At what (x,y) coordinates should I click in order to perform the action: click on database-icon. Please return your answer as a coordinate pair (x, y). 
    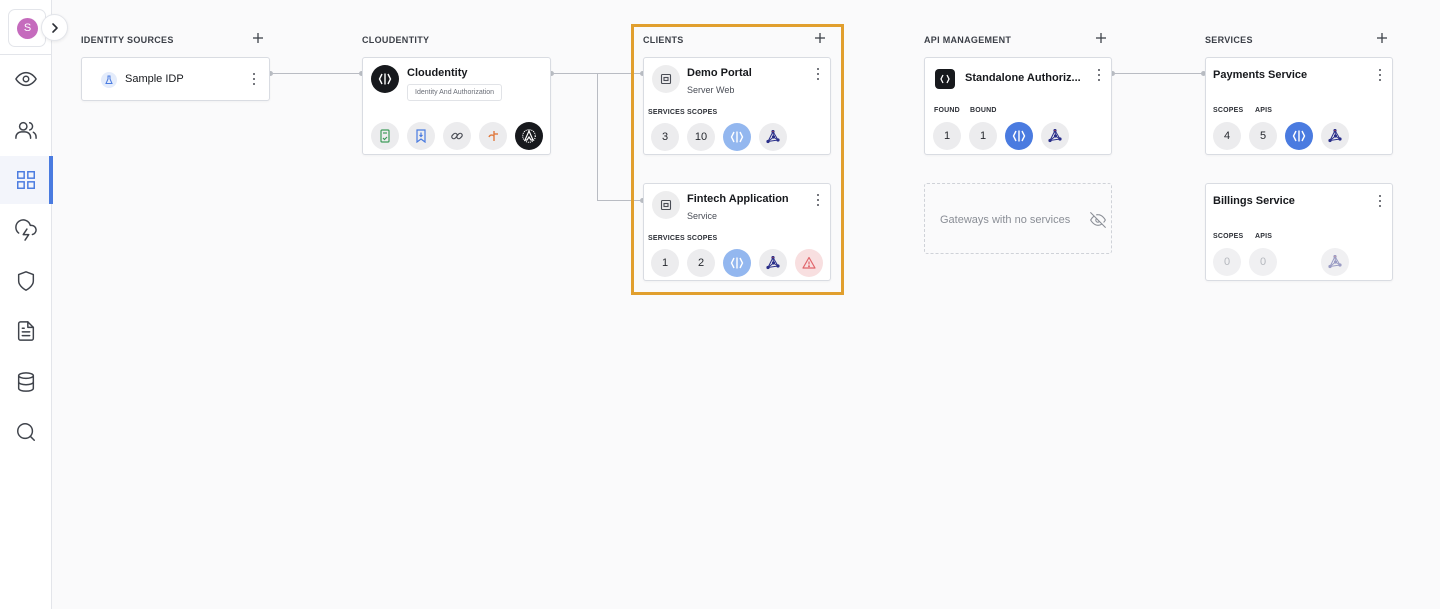
    Looking at the image, I should click on (26, 382).